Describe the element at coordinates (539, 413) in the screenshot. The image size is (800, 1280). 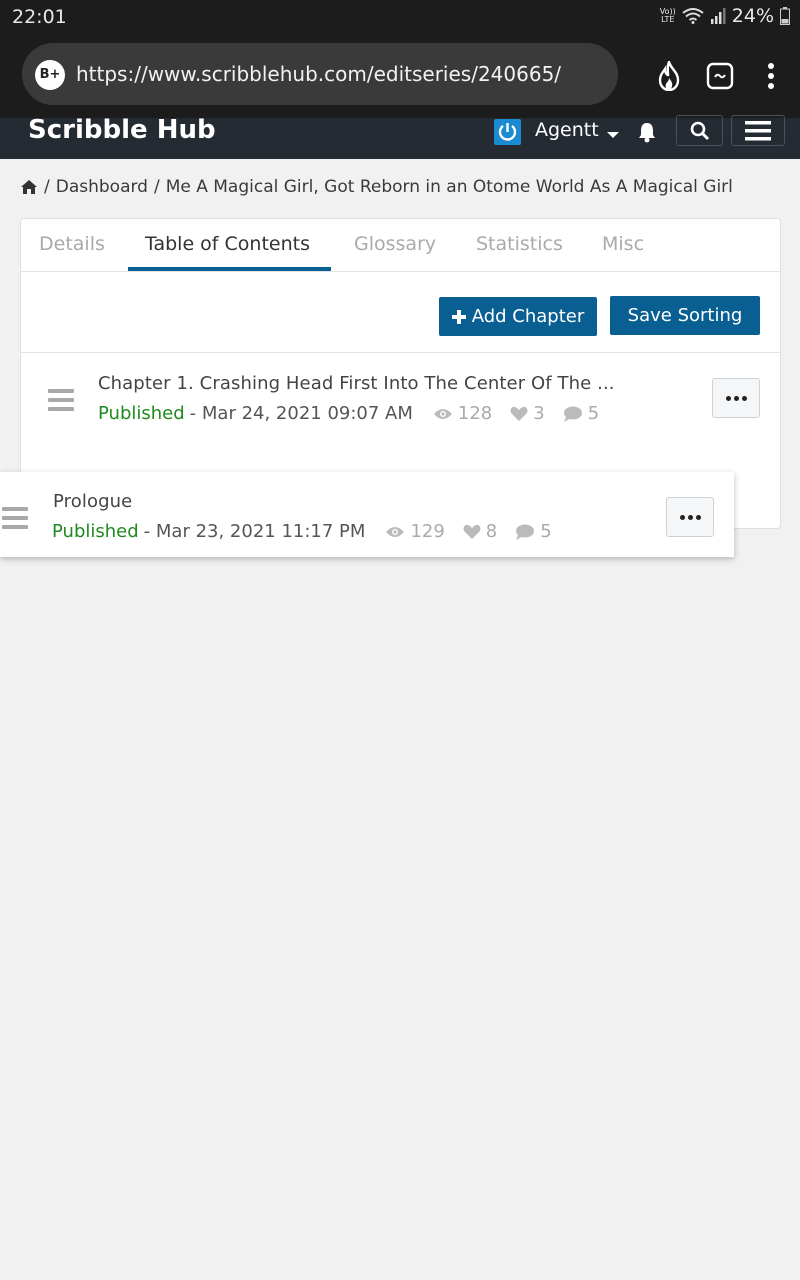
I see `likes-count: 3` at that location.